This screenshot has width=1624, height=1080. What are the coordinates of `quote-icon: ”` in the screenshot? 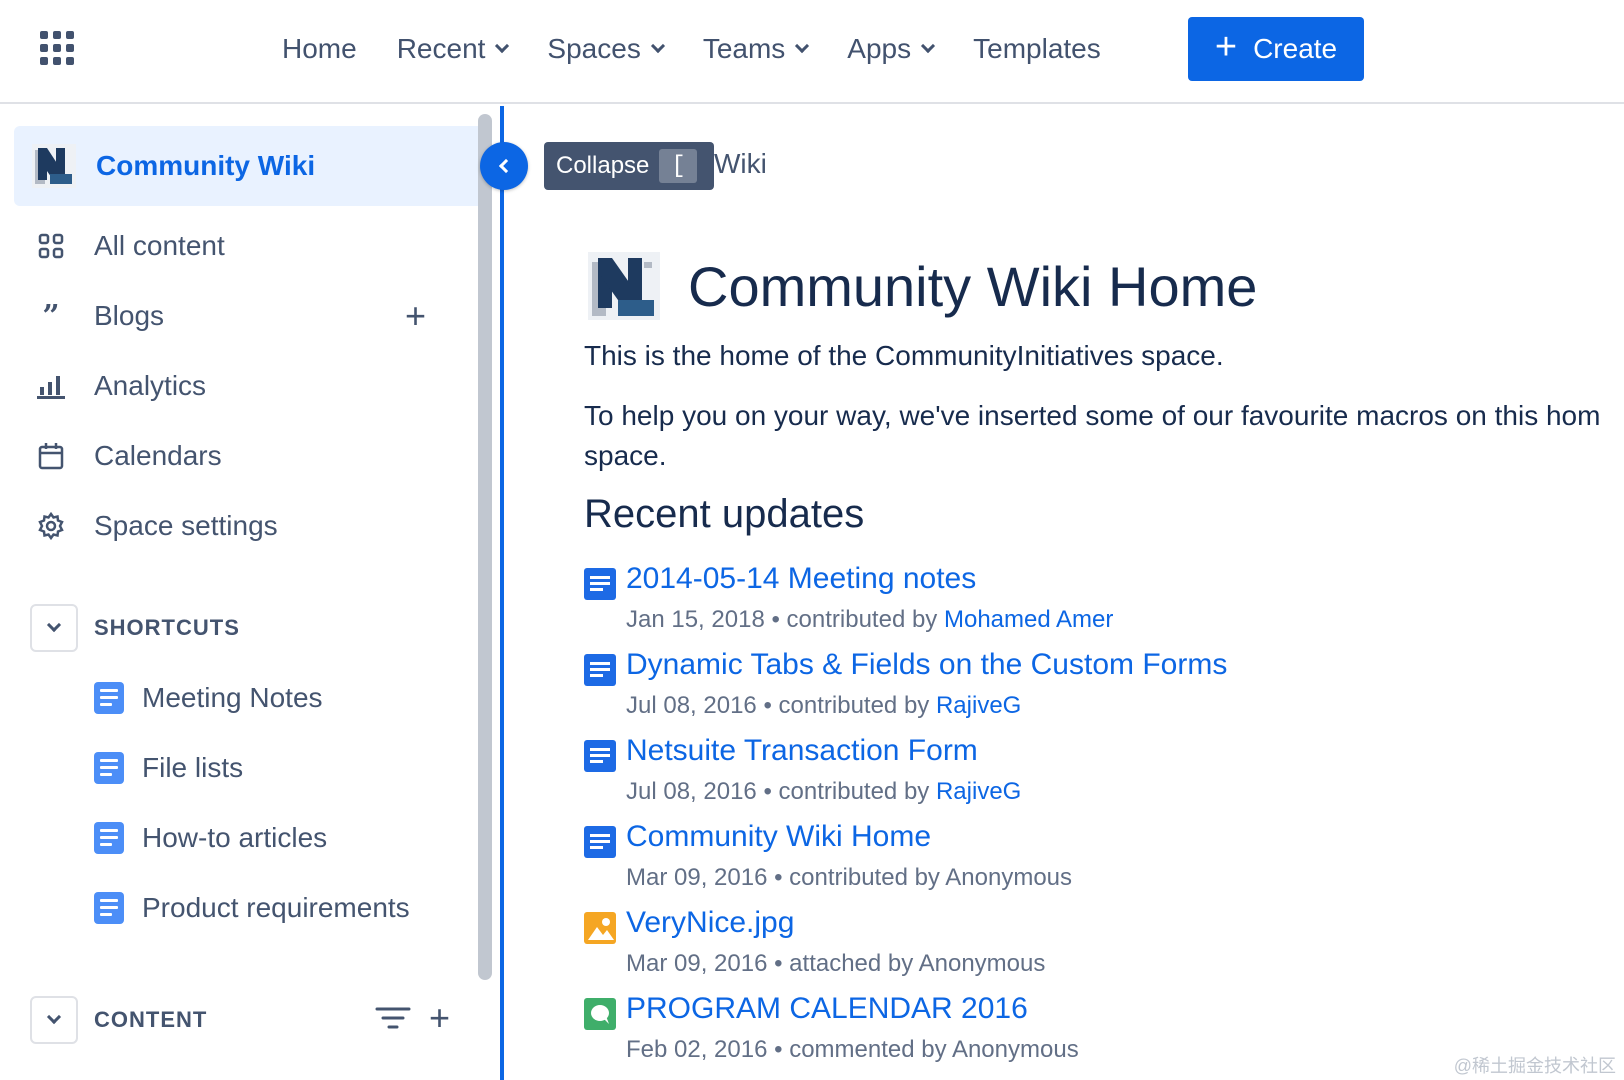 It's located at (51, 316).